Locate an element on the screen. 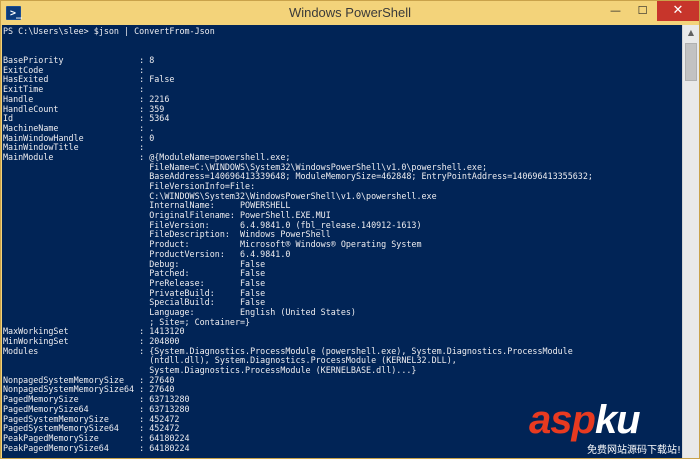 The width and height of the screenshot is (700, 459). window-title: Windows PowerShell is located at coordinates (350, 12).